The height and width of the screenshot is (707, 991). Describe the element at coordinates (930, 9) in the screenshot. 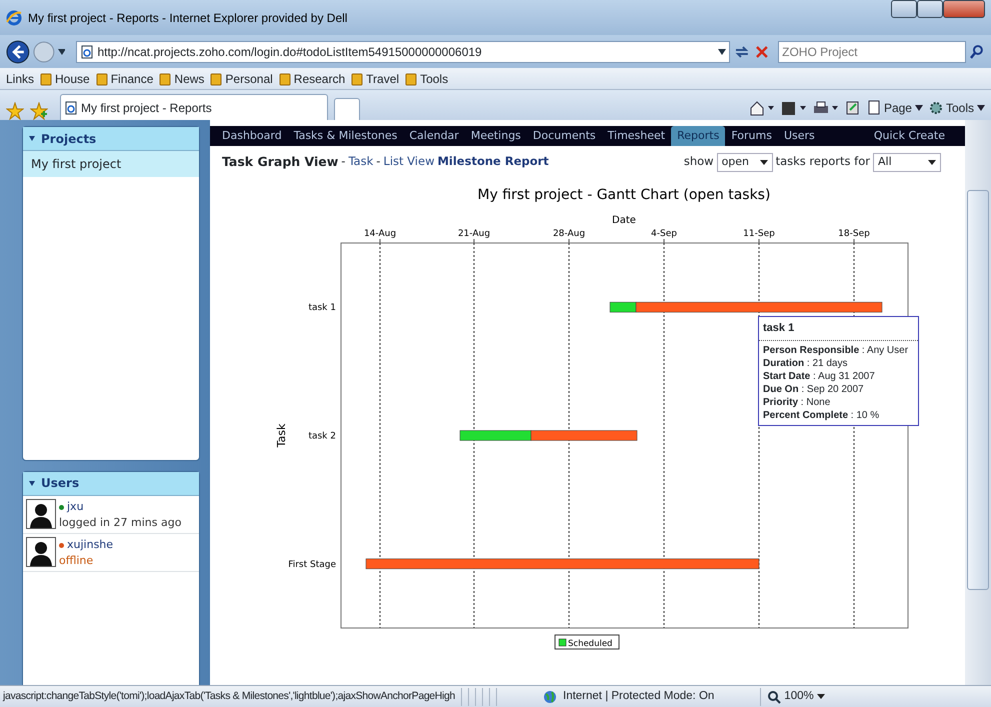

I see `maximize-button` at that location.